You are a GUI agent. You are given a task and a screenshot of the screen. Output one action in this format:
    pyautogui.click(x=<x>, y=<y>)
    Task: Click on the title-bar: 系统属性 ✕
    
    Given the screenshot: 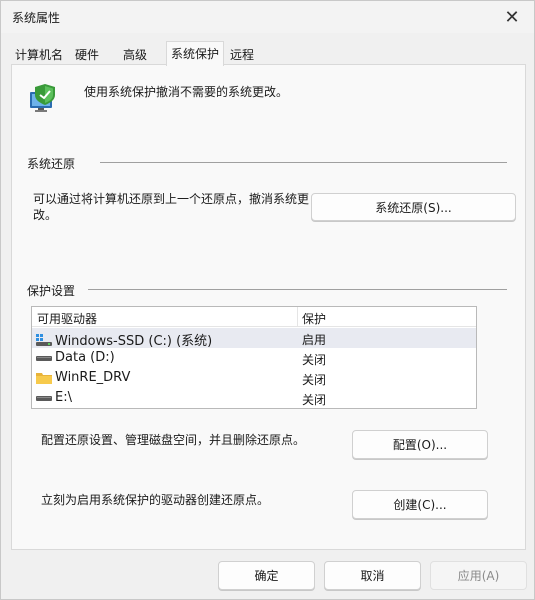 What is the action you would take?
    pyautogui.click(x=267, y=17)
    